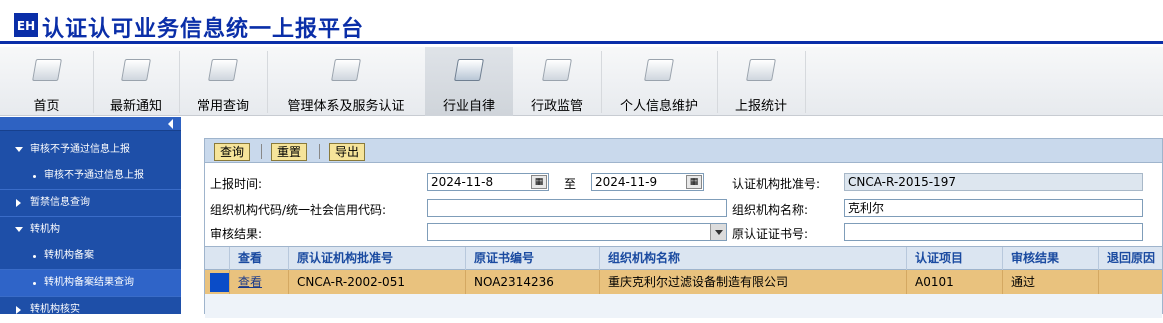 This screenshot has width=1163, height=323. I want to click on date-from-field: 2024-11-8 ▦, so click(488, 182).